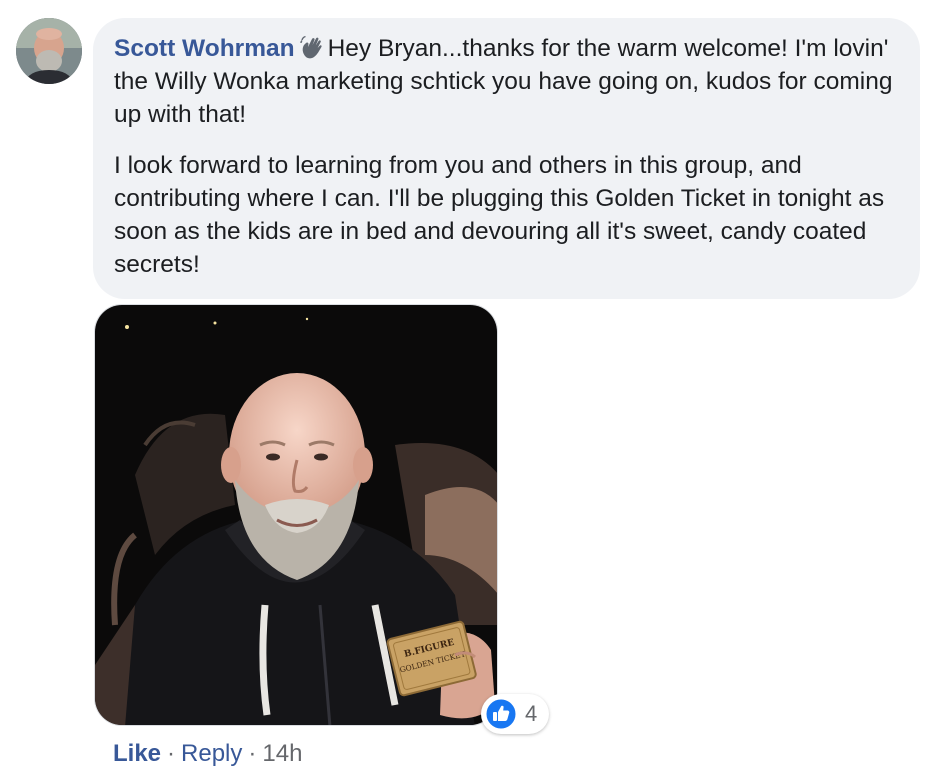 Image resolution: width=942 pixels, height=780 pixels. I want to click on like-button: Like, so click(137, 753).